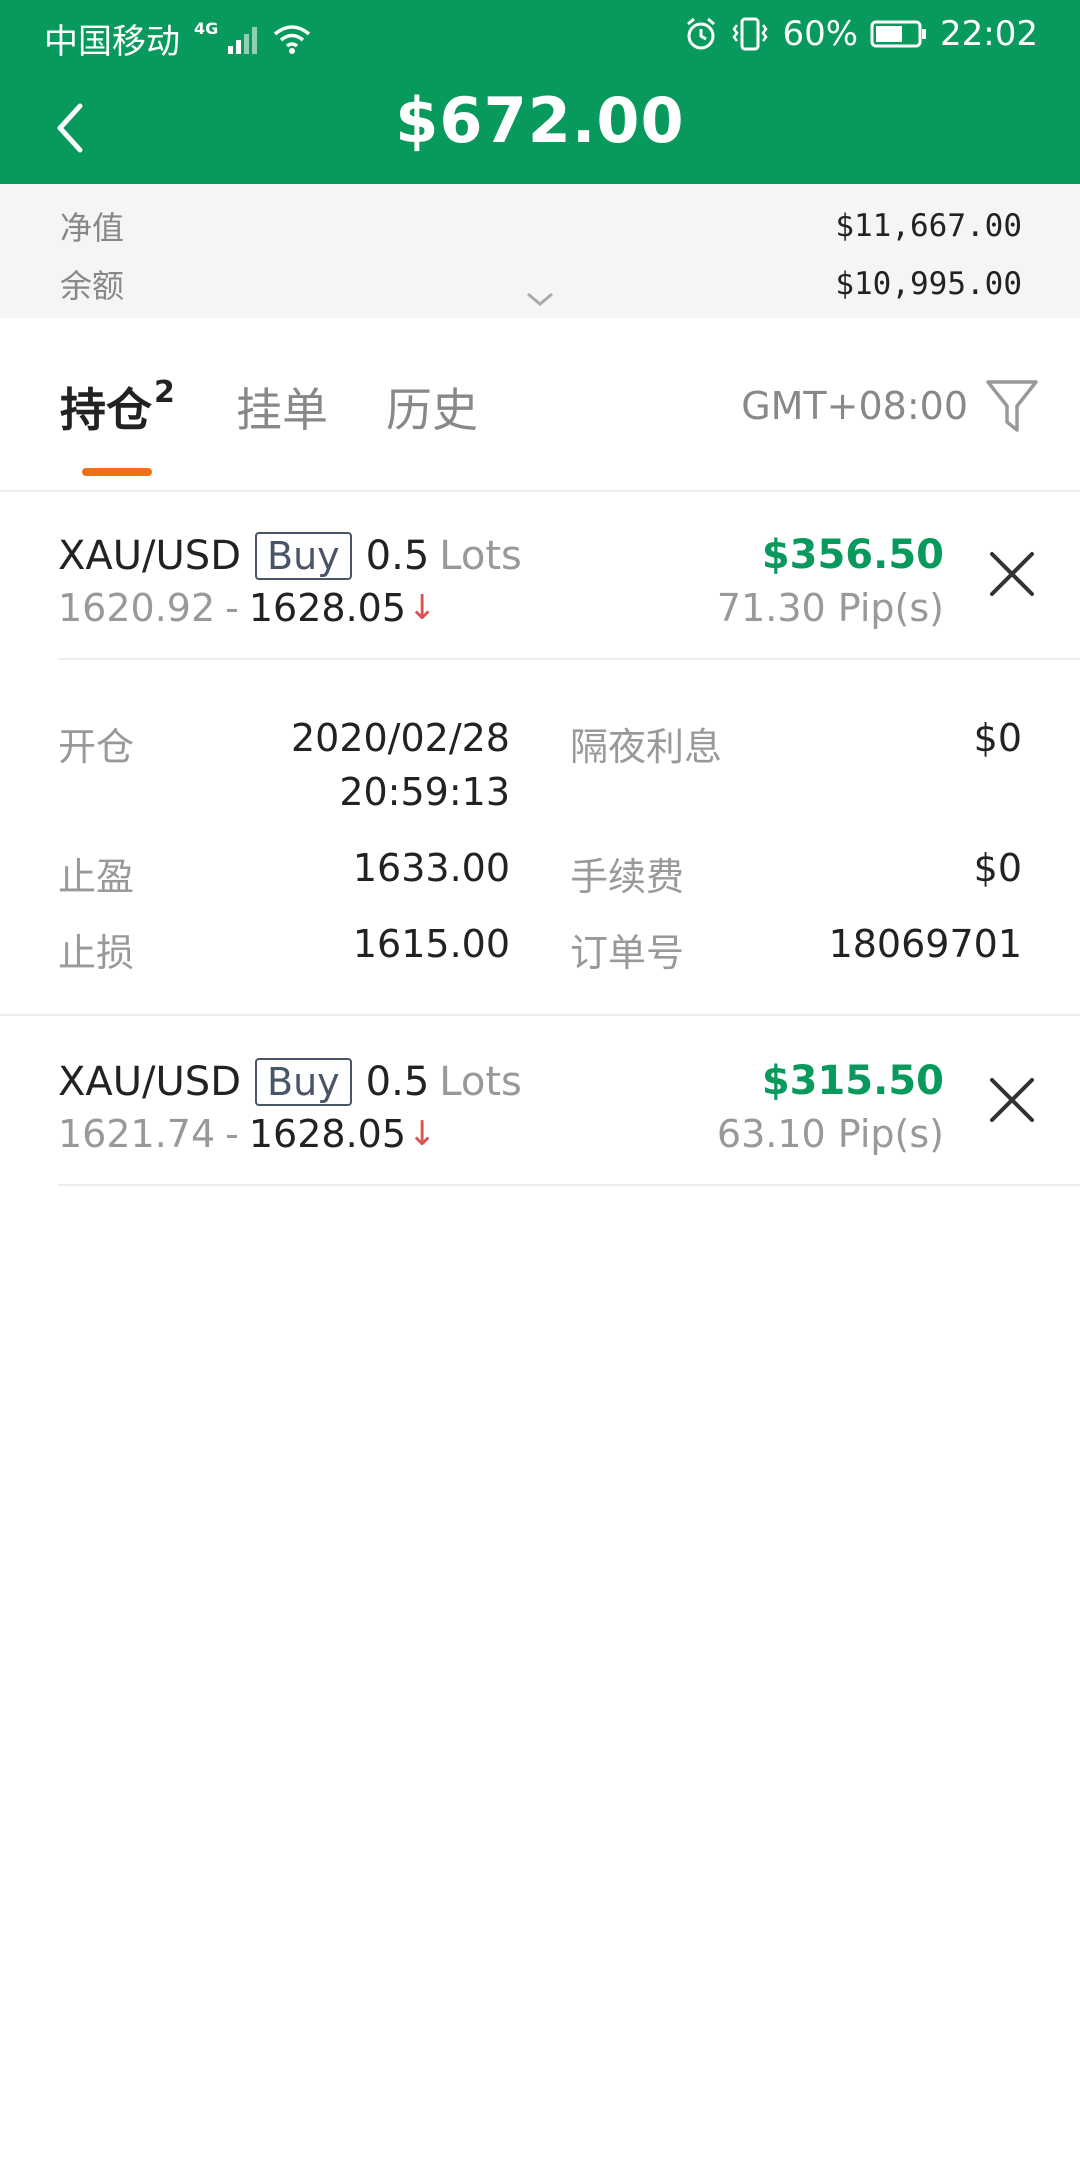 Image resolution: width=1080 pixels, height=2160 pixels. I want to click on status-bar: 中国移动 4G 60% 22:02, so click(540, 36).